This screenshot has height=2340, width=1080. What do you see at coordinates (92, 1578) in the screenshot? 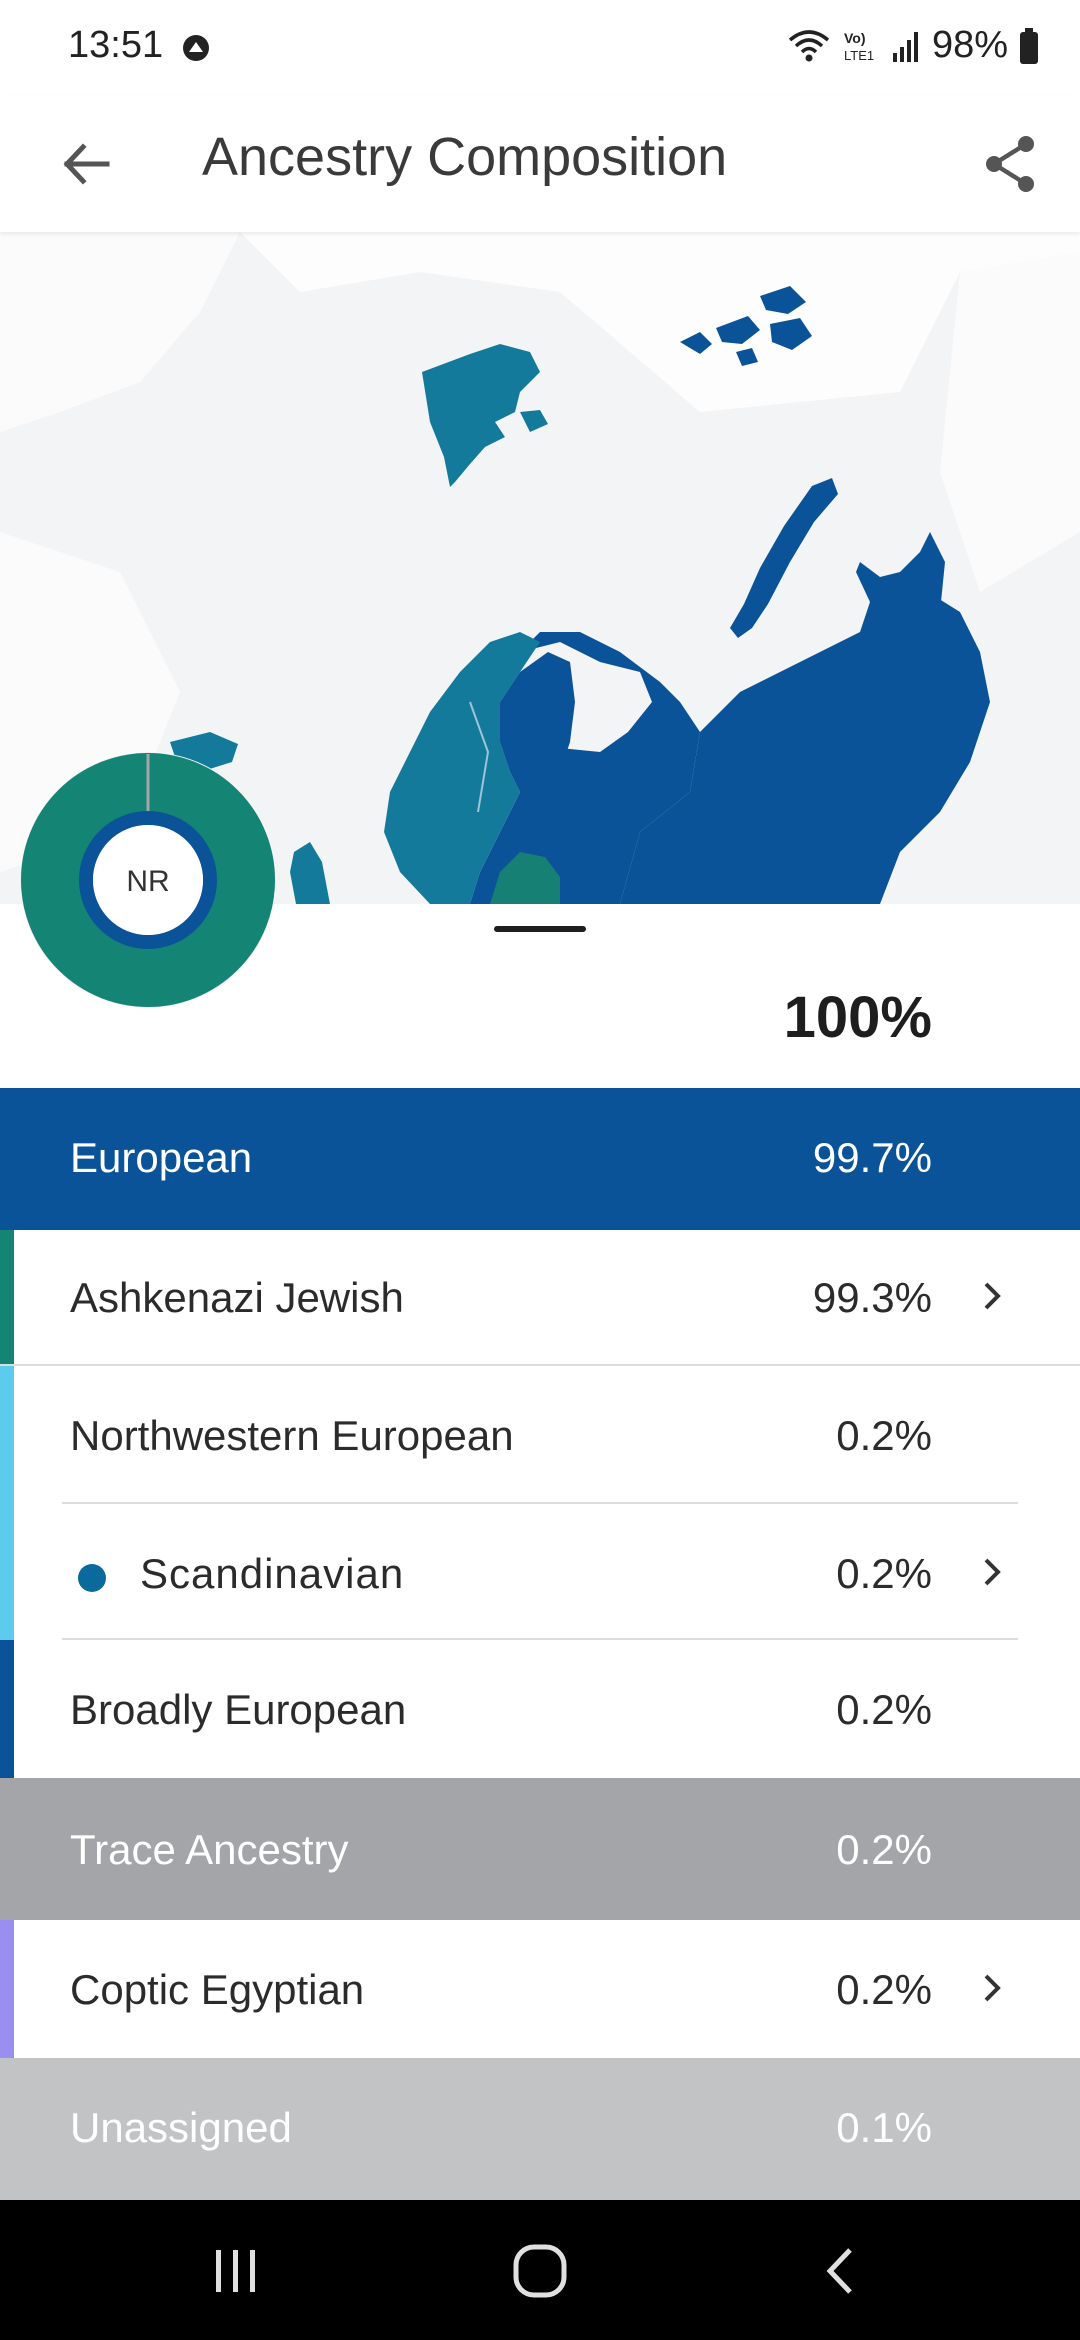
I see `color-dot` at bounding box center [92, 1578].